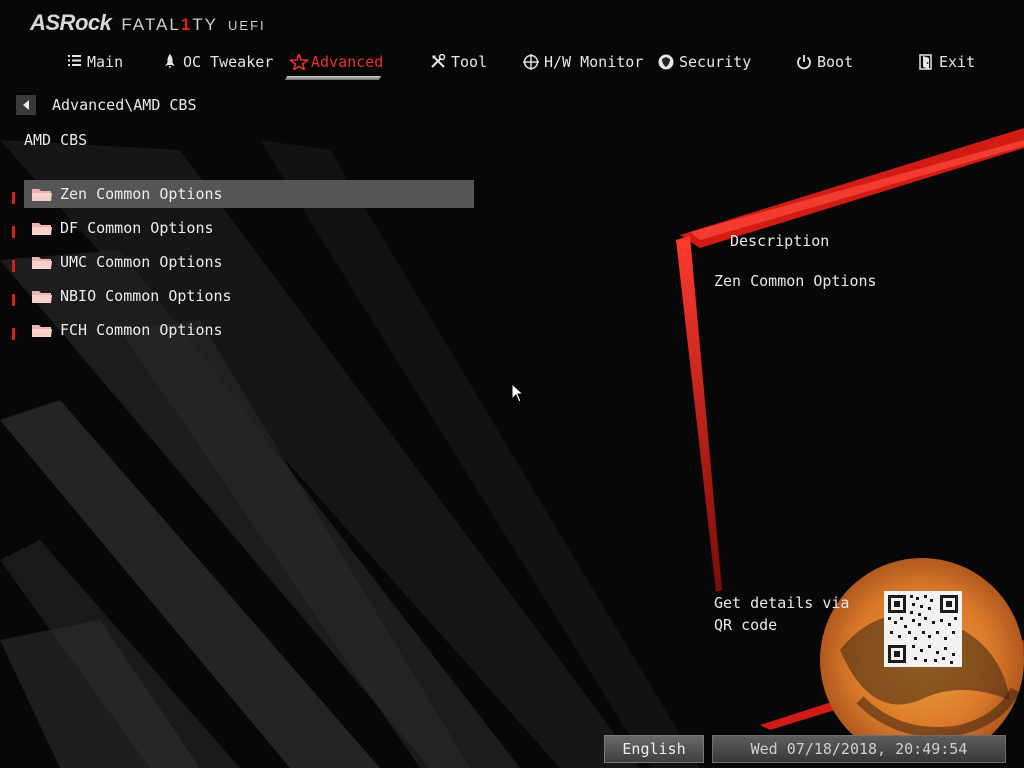  I want to click on description-title: Description, so click(780, 241).